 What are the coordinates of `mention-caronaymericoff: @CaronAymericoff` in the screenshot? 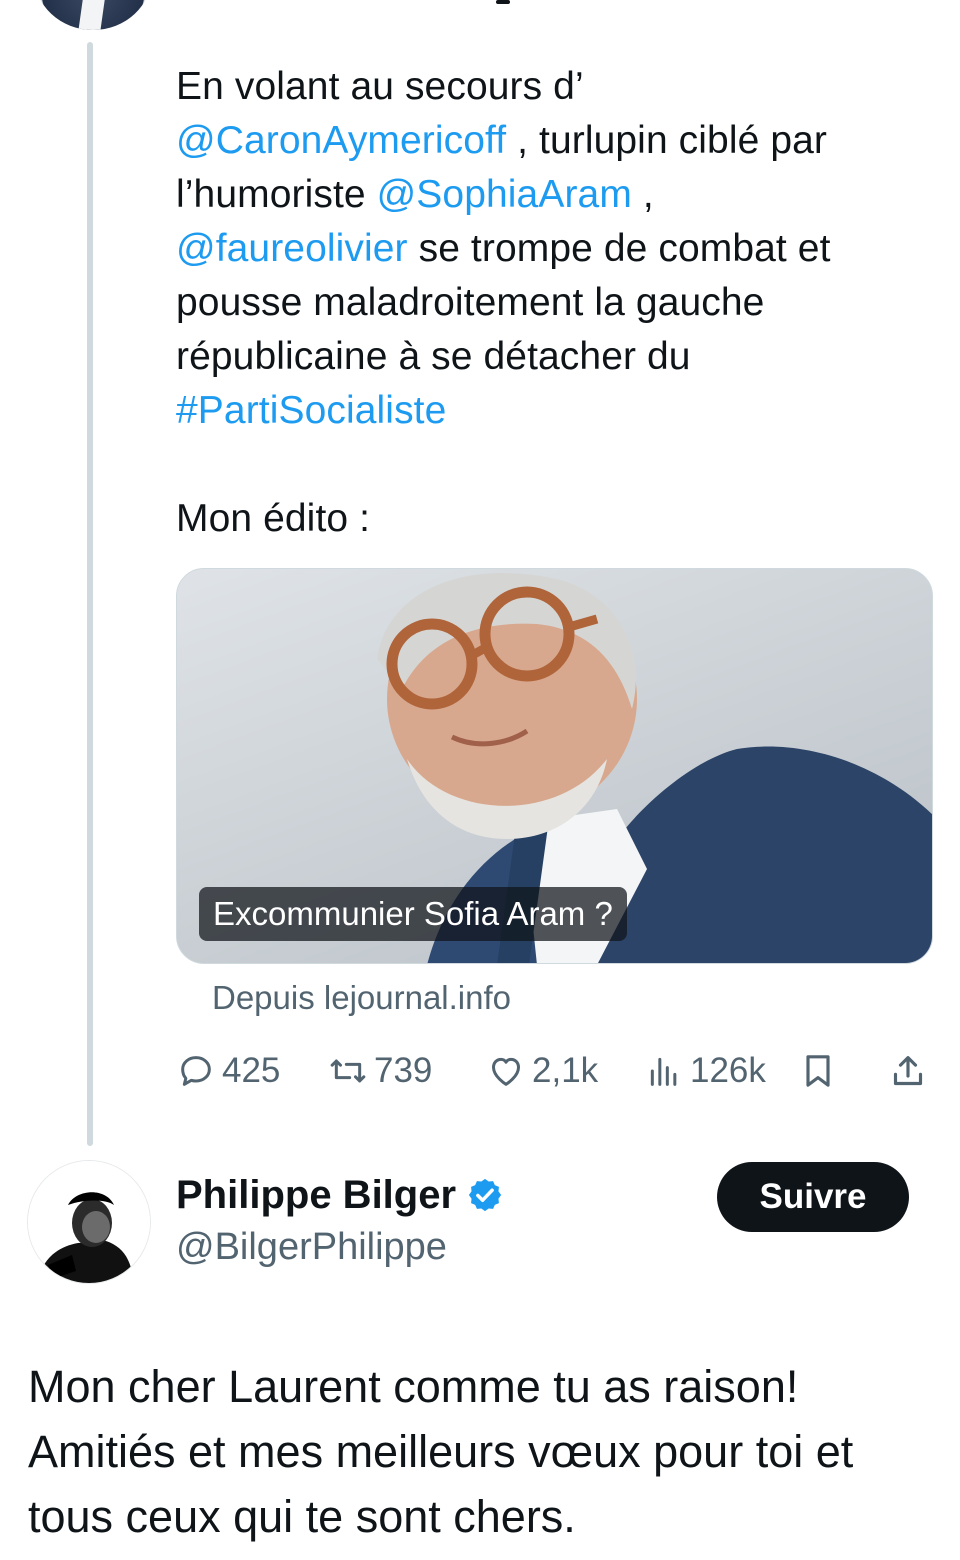 It's located at (341, 140).